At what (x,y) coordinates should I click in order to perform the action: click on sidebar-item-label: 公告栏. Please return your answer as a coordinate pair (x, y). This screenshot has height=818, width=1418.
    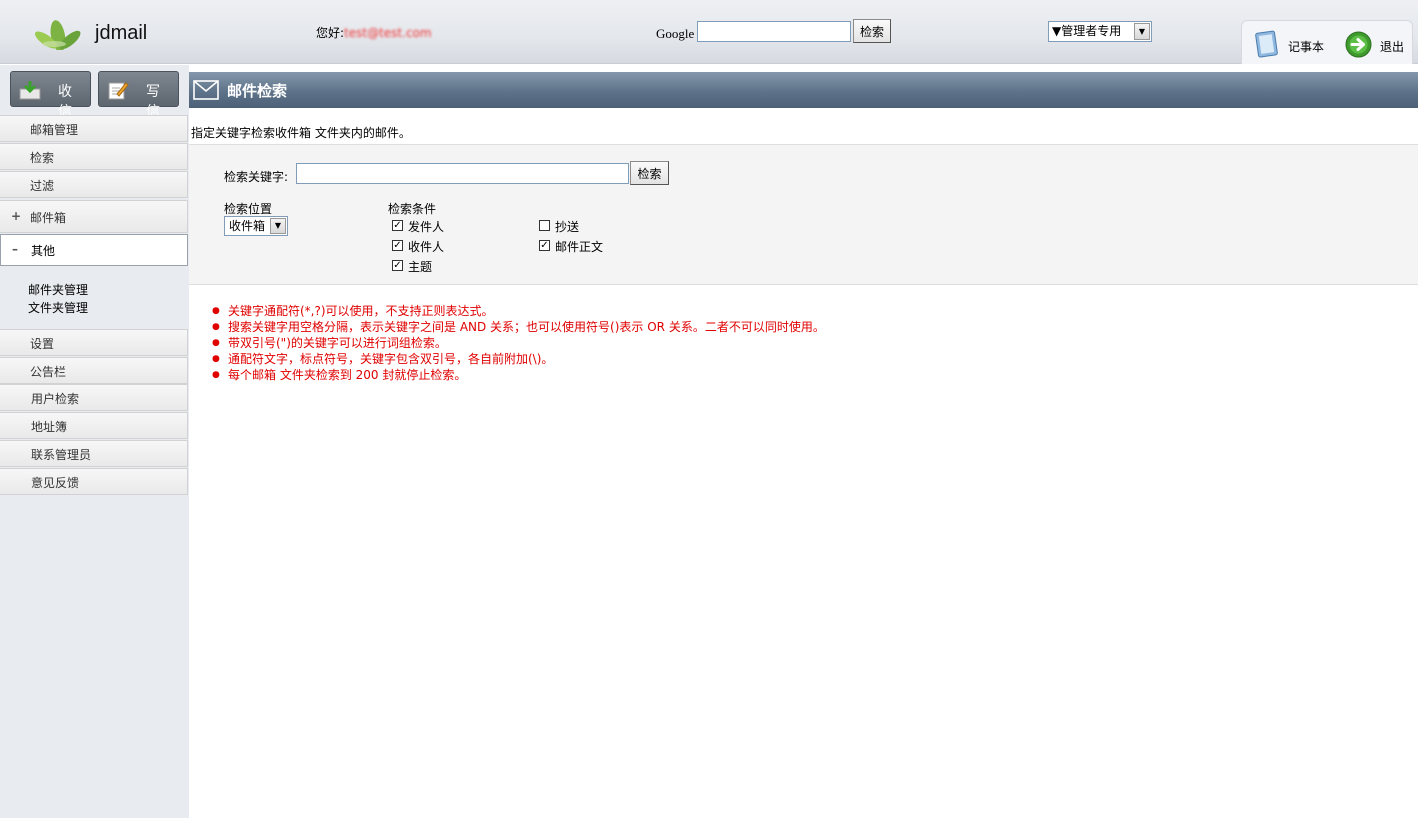
    Looking at the image, I should click on (48, 372).